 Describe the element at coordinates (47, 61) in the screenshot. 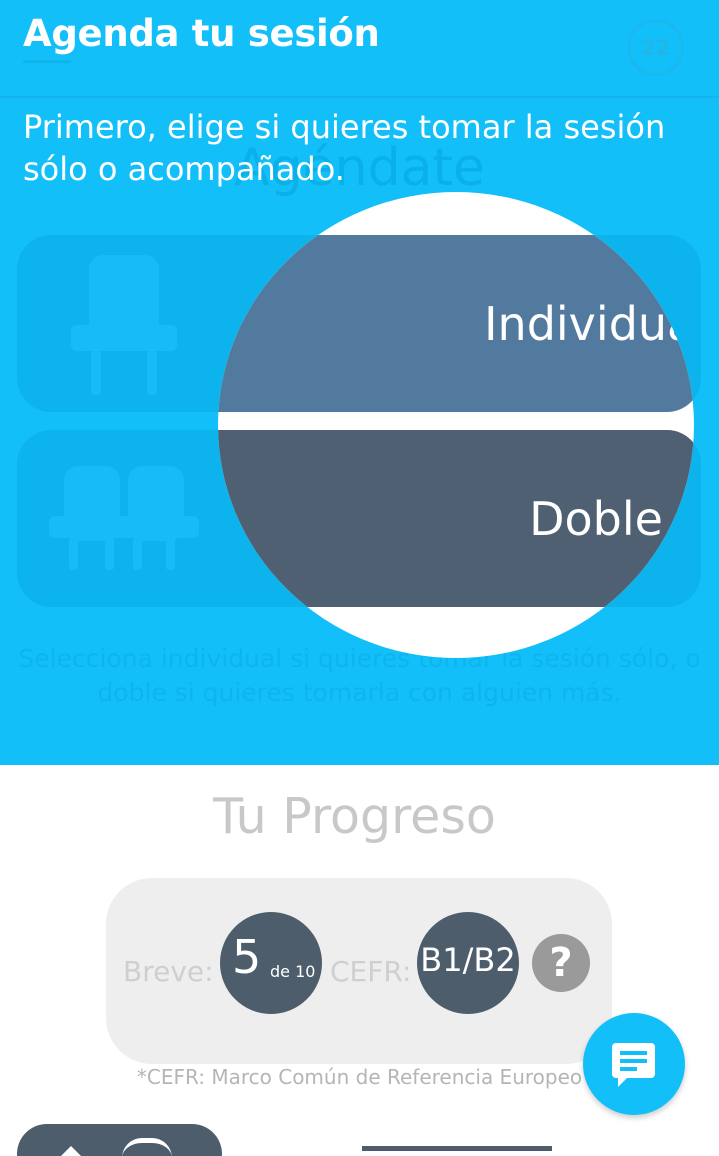

I see `title-underline` at that location.